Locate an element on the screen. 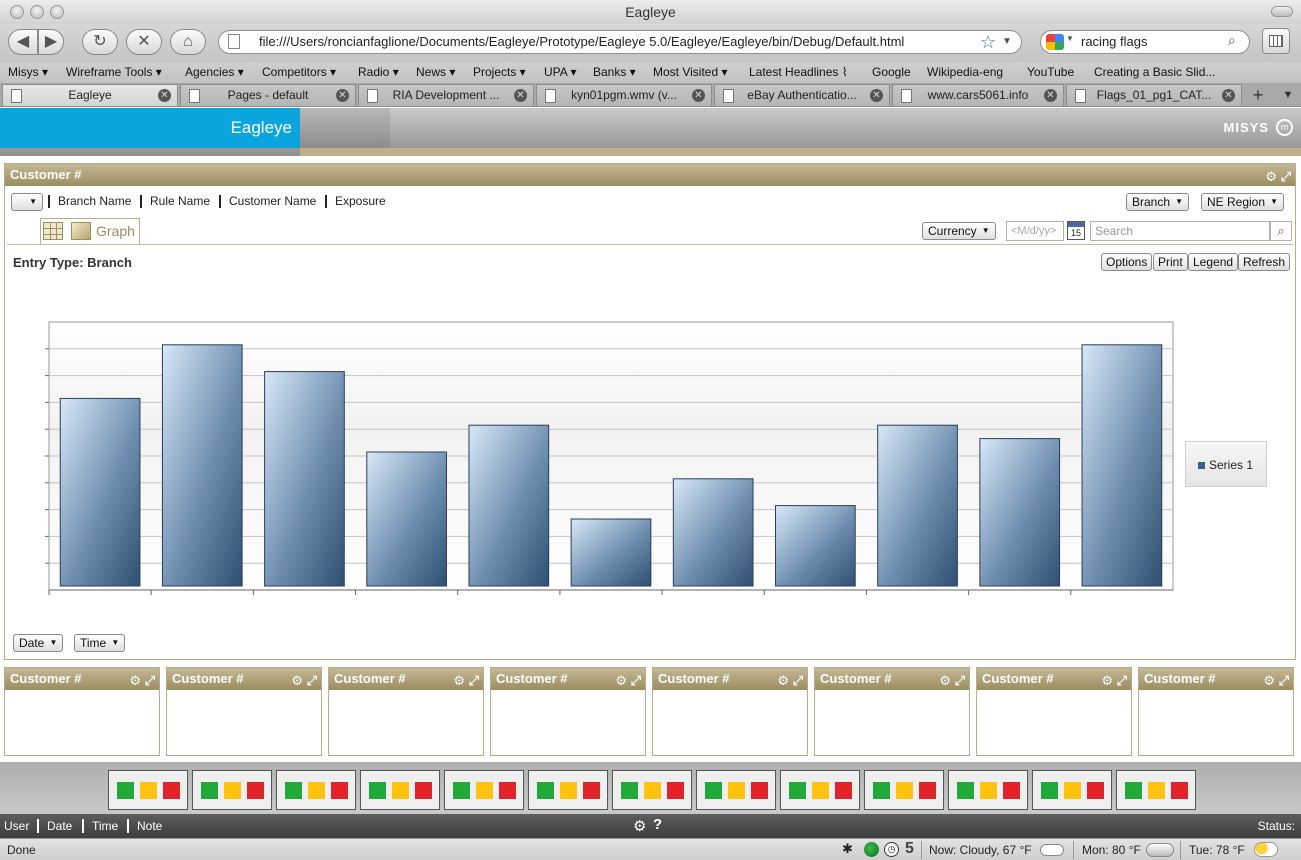 This screenshot has width=1301, height=860. bookmark-star-icon: ☆ is located at coordinates (988, 42).